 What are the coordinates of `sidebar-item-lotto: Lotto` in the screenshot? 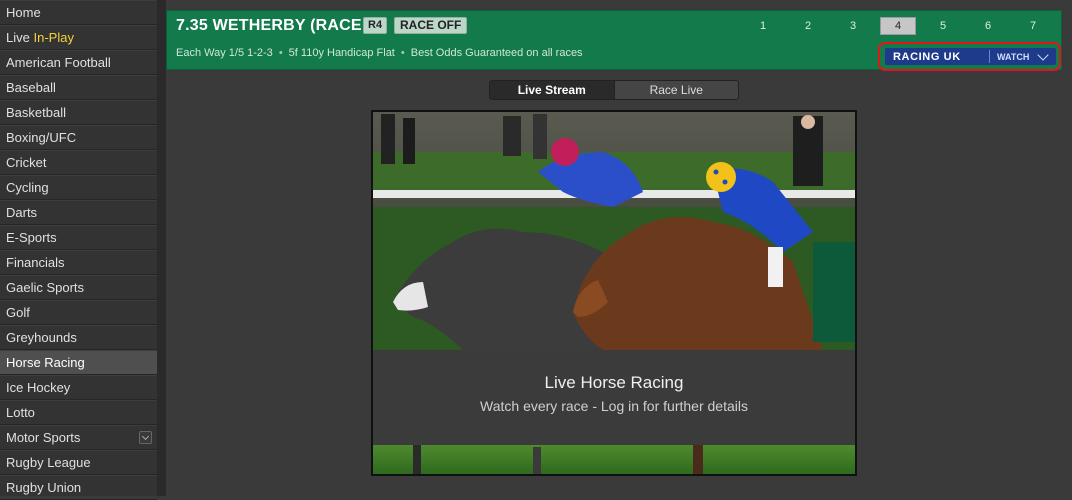 It's located at (78, 412).